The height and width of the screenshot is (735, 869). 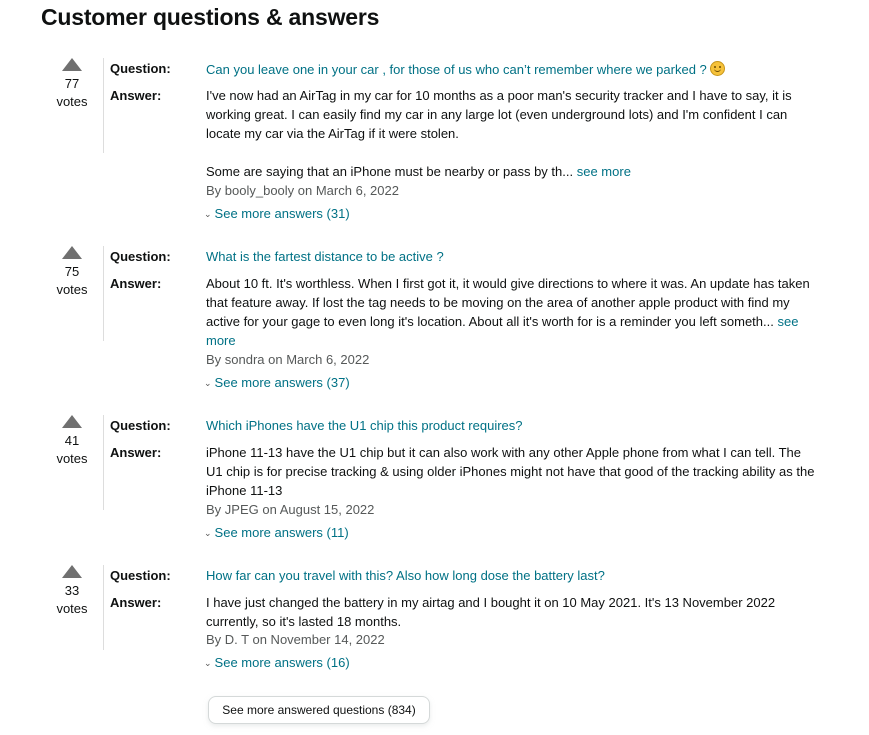 I want to click on see-more-answers-link: ⌄ See more answers (11), so click(x=276, y=532).